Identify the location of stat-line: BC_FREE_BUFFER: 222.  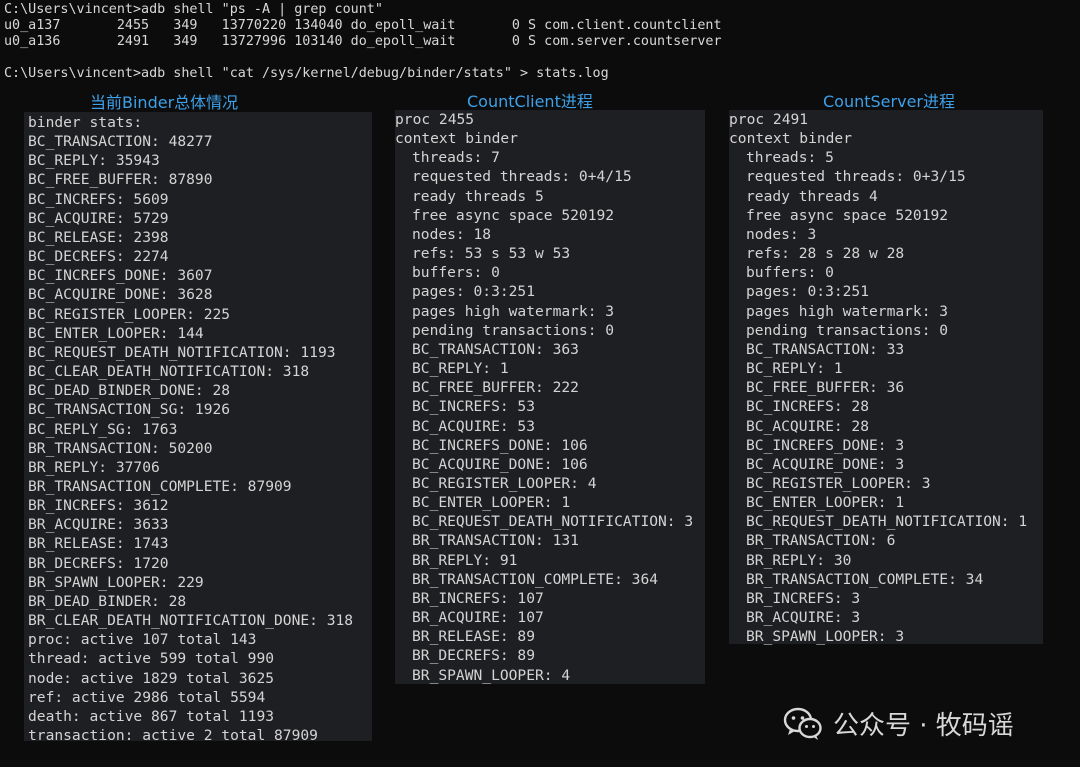
(495, 388).